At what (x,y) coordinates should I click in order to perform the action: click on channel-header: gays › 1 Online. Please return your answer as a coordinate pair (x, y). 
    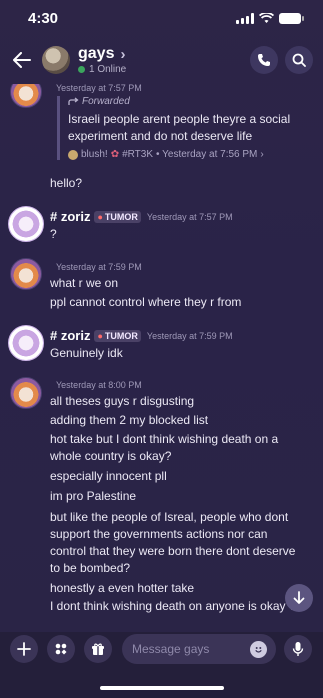
    Looking at the image, I should click on (161, 60).